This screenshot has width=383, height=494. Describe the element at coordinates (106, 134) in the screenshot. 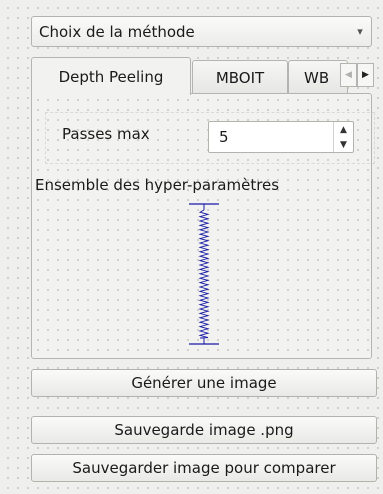

I see `passes-max-label: Passes max` at that location.